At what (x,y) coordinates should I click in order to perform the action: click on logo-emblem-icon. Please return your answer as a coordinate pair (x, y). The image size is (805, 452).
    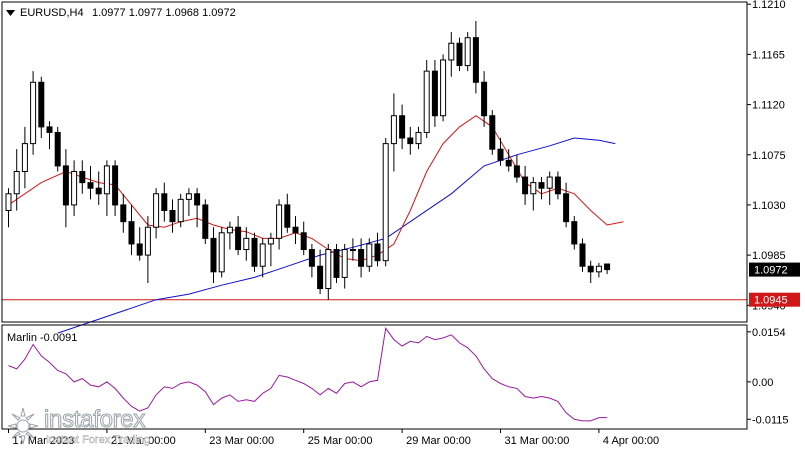
    Looking at the image, I should click on (23, 426).